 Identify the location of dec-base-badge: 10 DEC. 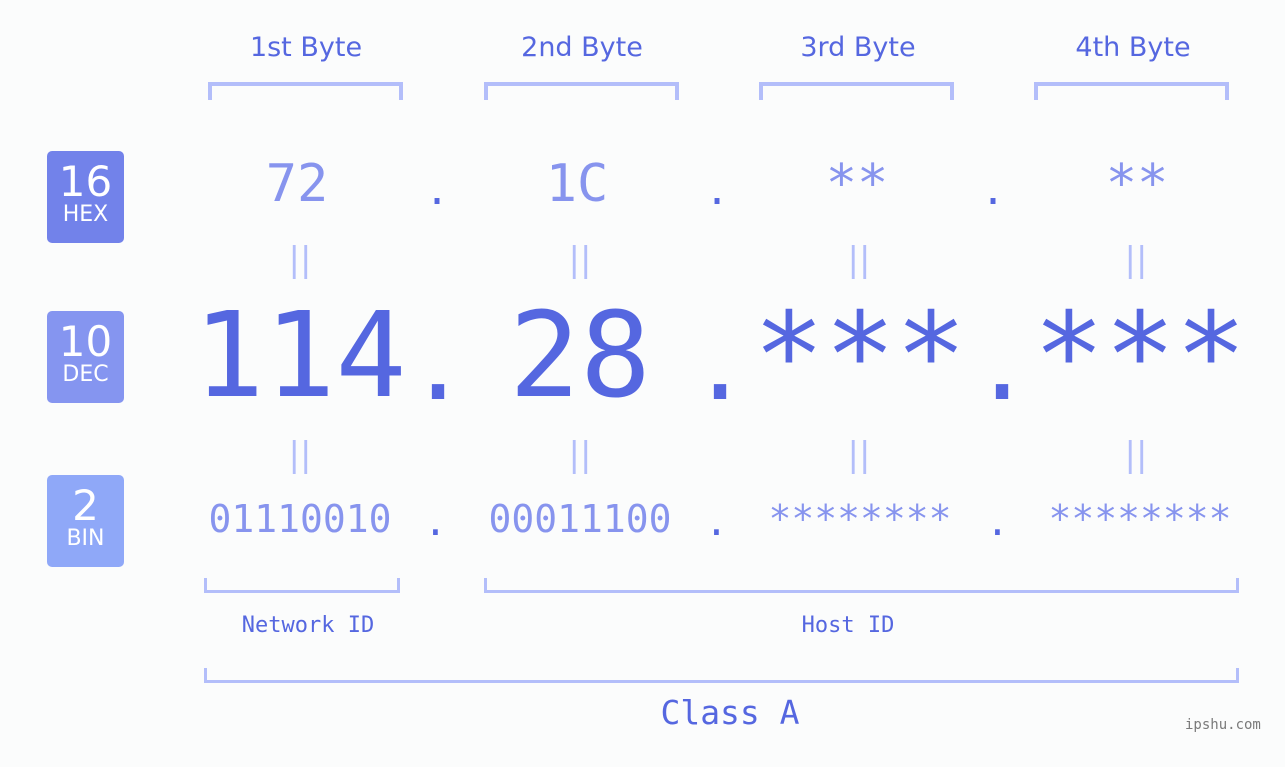
(85, 357).